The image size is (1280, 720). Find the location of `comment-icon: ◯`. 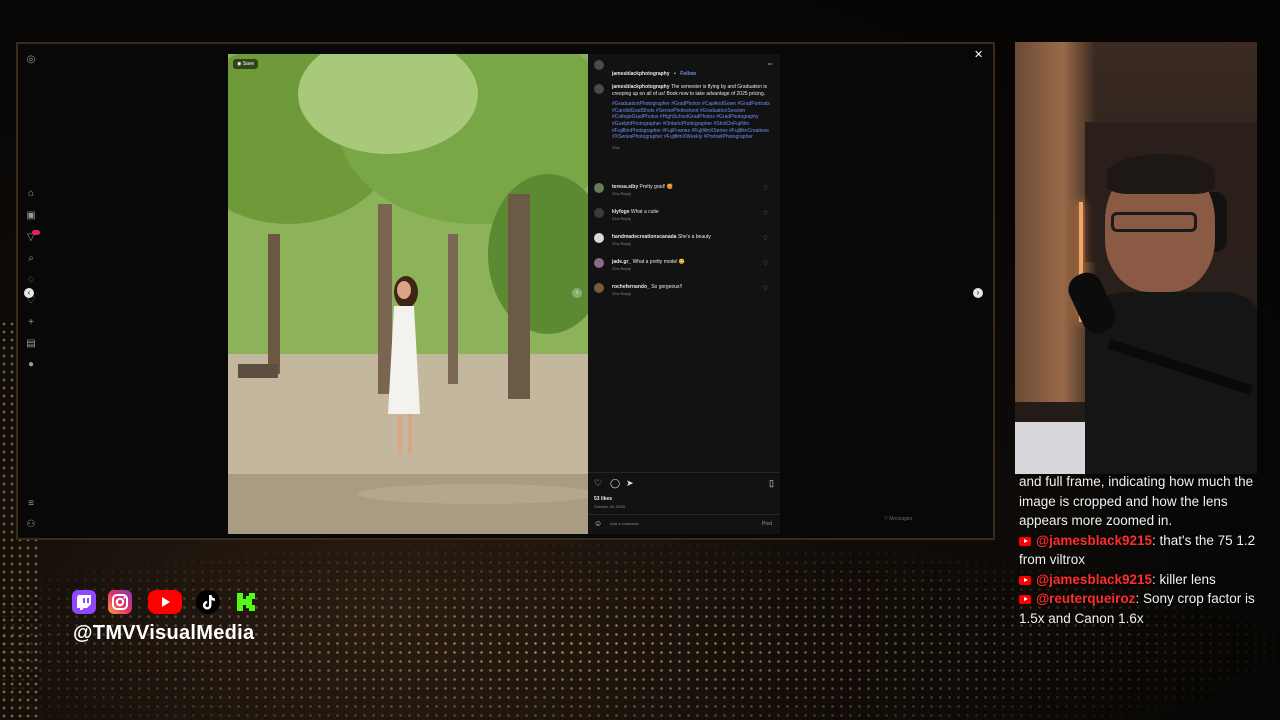

comment-icon: ◯ is located at coordinates (615, 483).